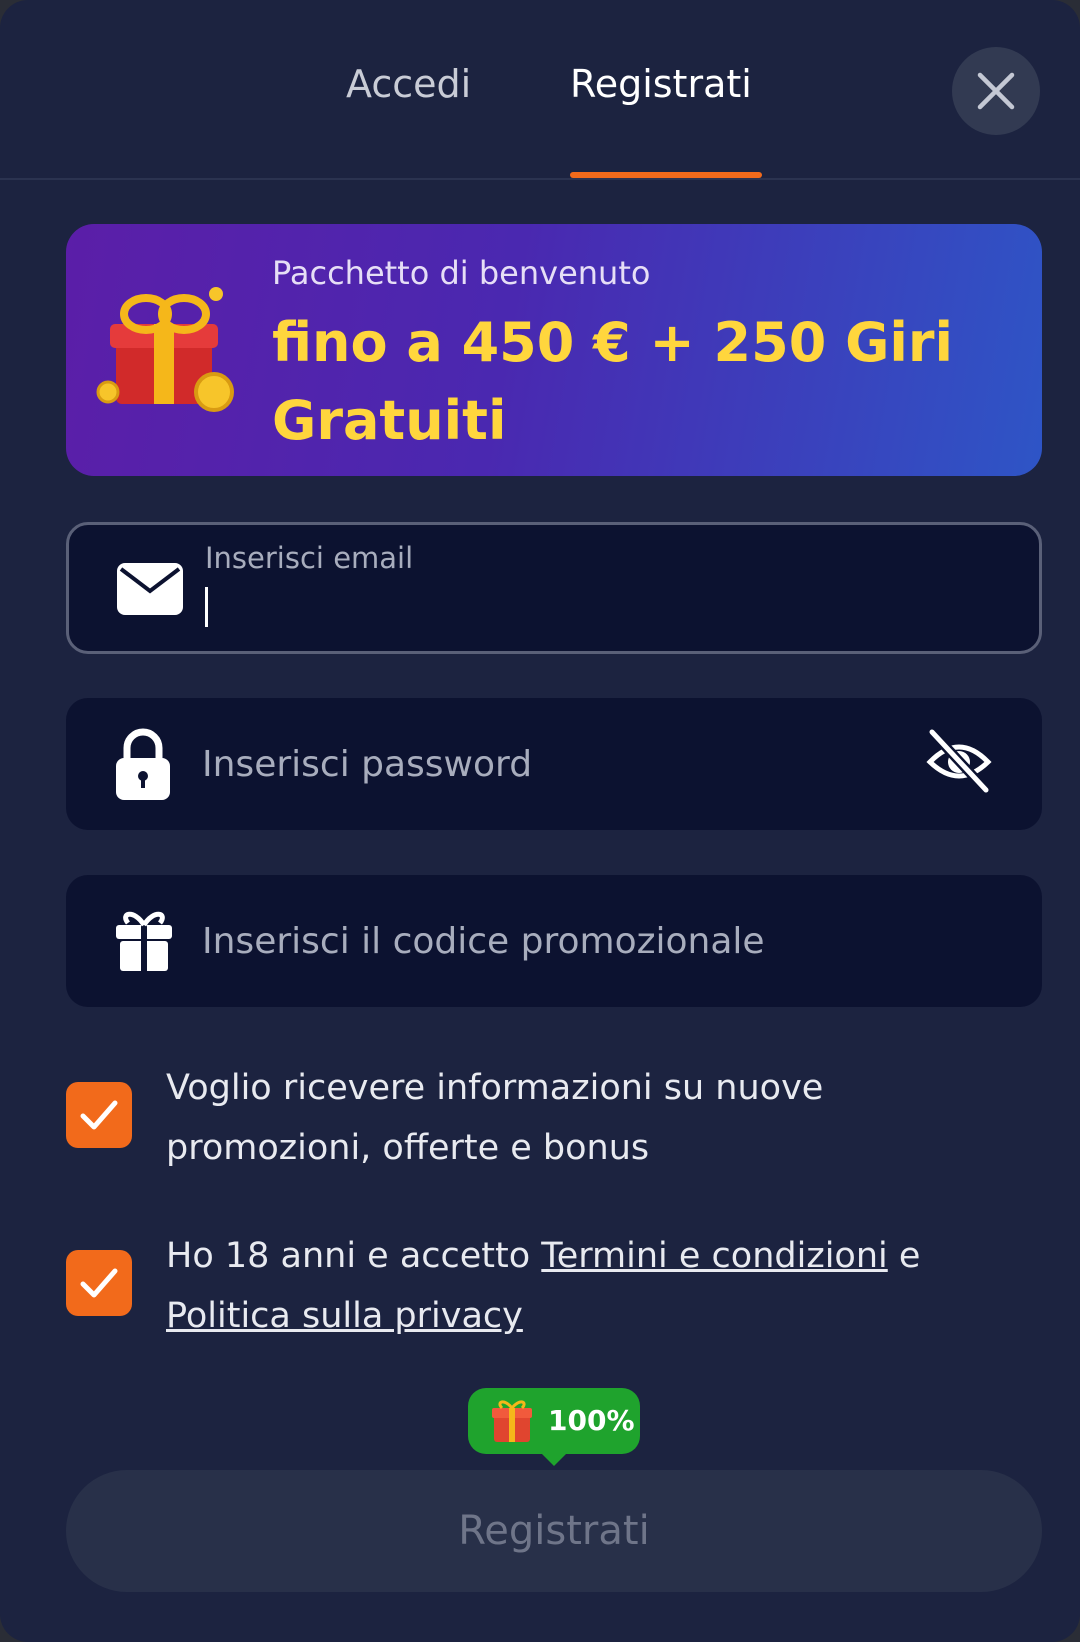  I want to click on text-caret, so click(206, 607).